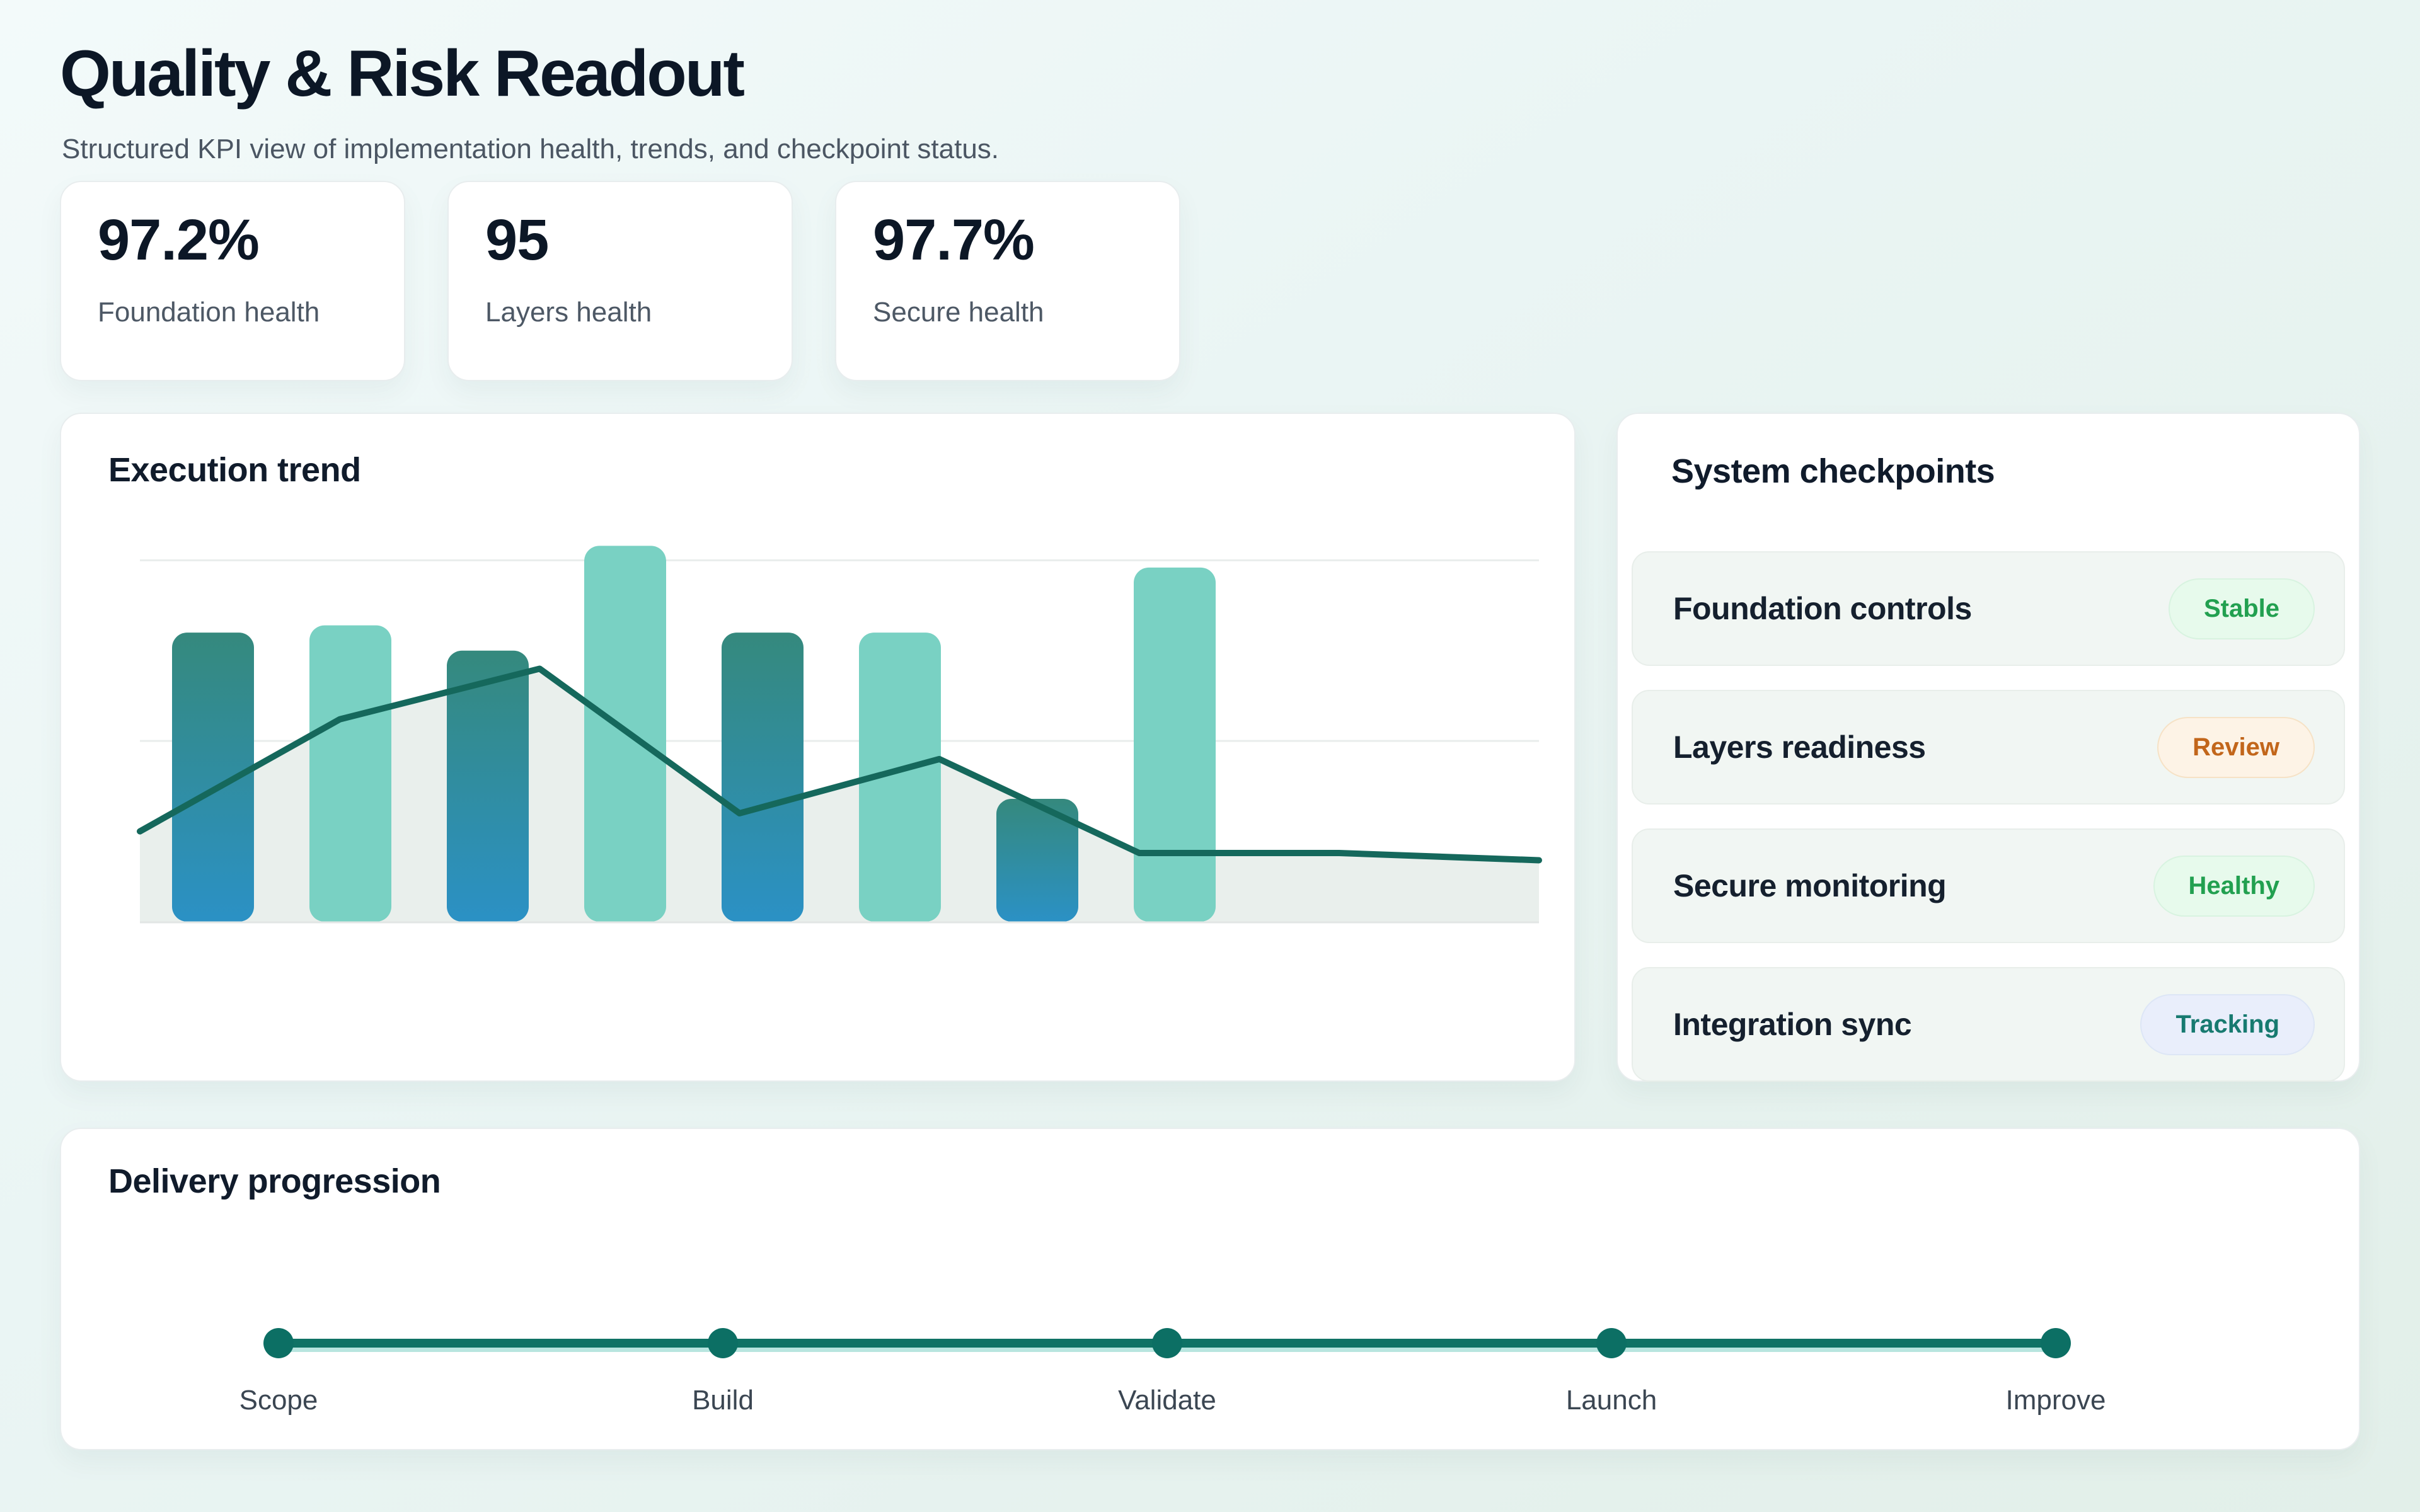  Describe the element at coordinates (517, 240) in the screenshot. I see `kpi-value: 95` at that location.